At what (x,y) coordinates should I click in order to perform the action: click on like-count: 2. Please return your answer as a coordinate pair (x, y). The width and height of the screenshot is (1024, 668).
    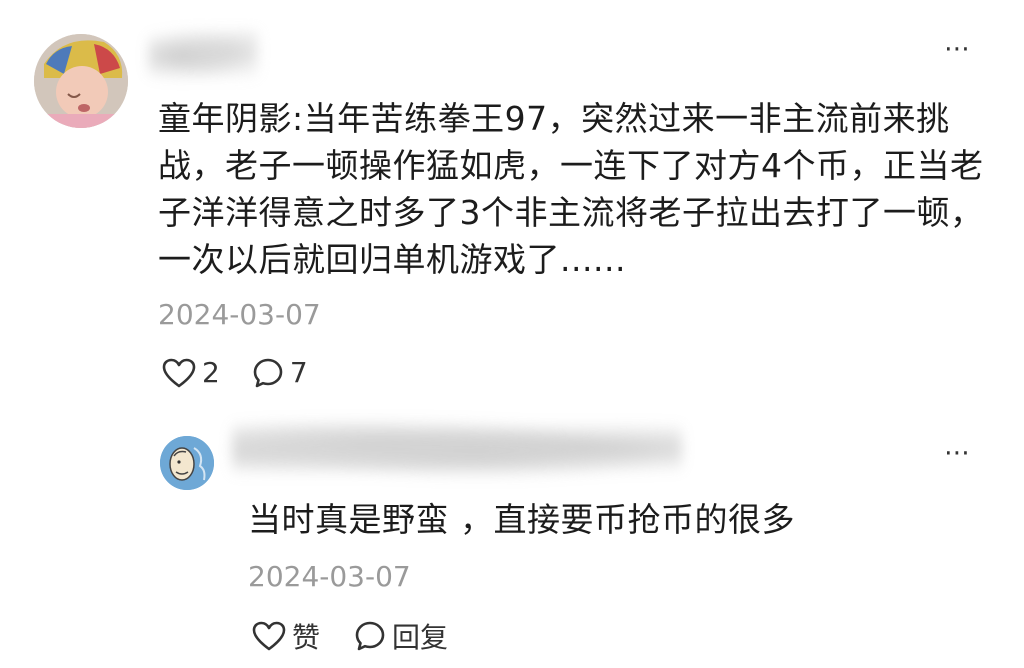
    Looking at the image, I should click on (211, 372).